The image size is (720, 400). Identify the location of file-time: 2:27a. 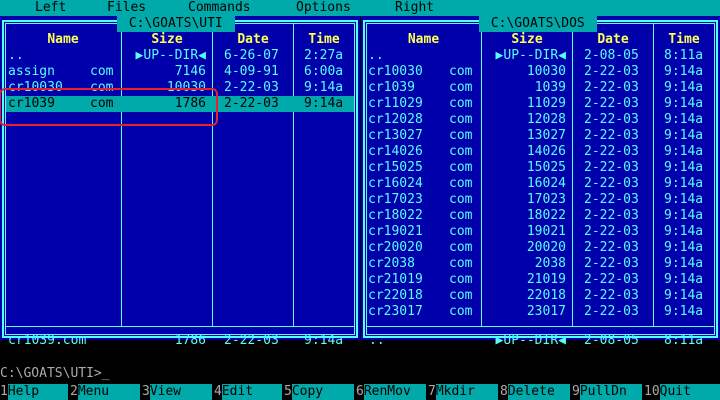
(324, 55).